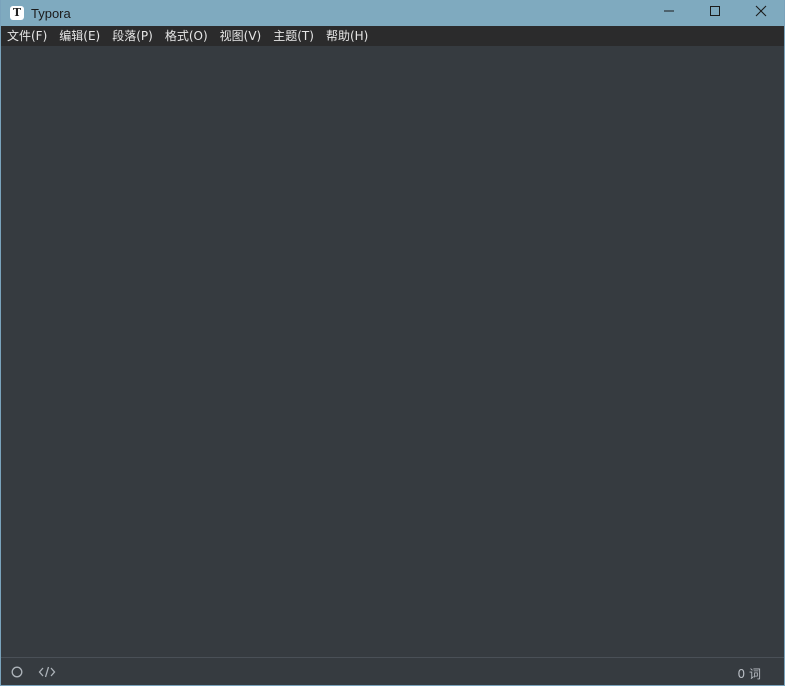 This screenshot has height=686, width=785. I want to click on title-bar: T Typora, so click(392, 13).